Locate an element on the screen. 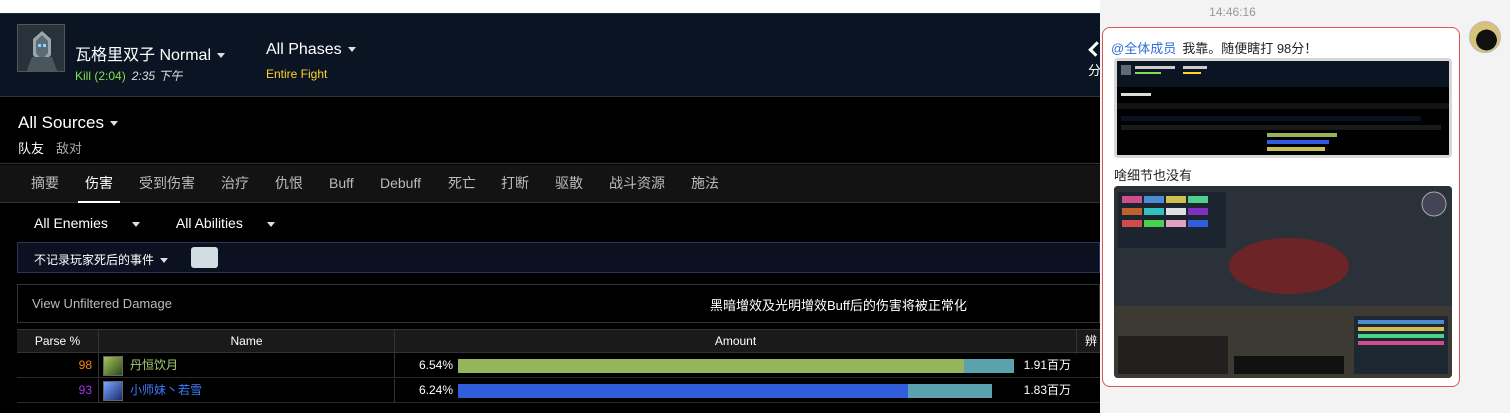 The height and width of the screenshot is (413, 1510). kill-info: Kill (2:04) 2:35 下午 is located at coordinates (128, 75).